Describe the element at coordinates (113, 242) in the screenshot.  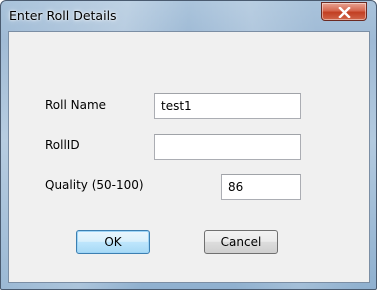
I see `ok-button: OK` at that location.